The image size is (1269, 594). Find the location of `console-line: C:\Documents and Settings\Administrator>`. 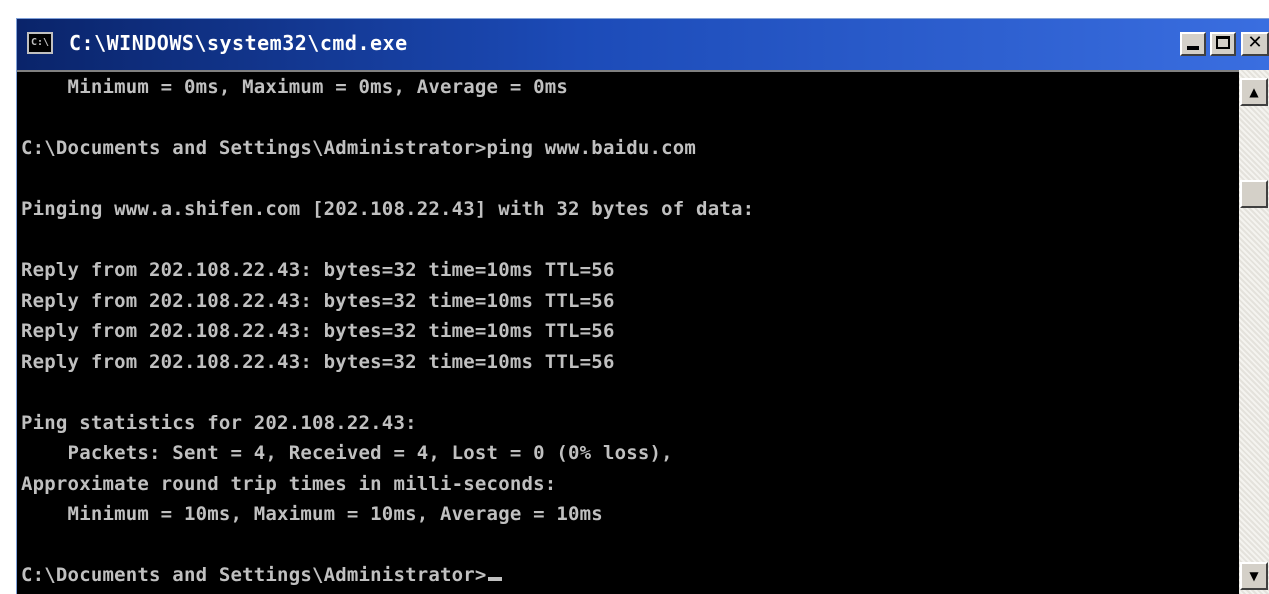

console-line: C:\Documents and Settings\Administrator> is located at coordinates (387, 579).